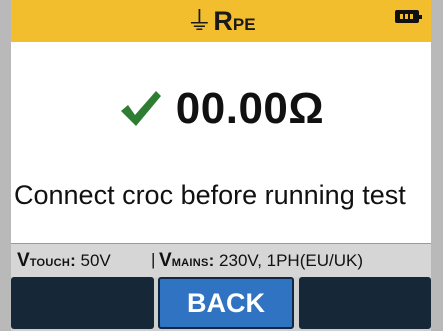 Image resolution: width=443 pixels, height=331 pixels. What do you see at coordinates (244, 24) in the screenshot?
I see `title-sub: PE` at bounding box center [244, 24].